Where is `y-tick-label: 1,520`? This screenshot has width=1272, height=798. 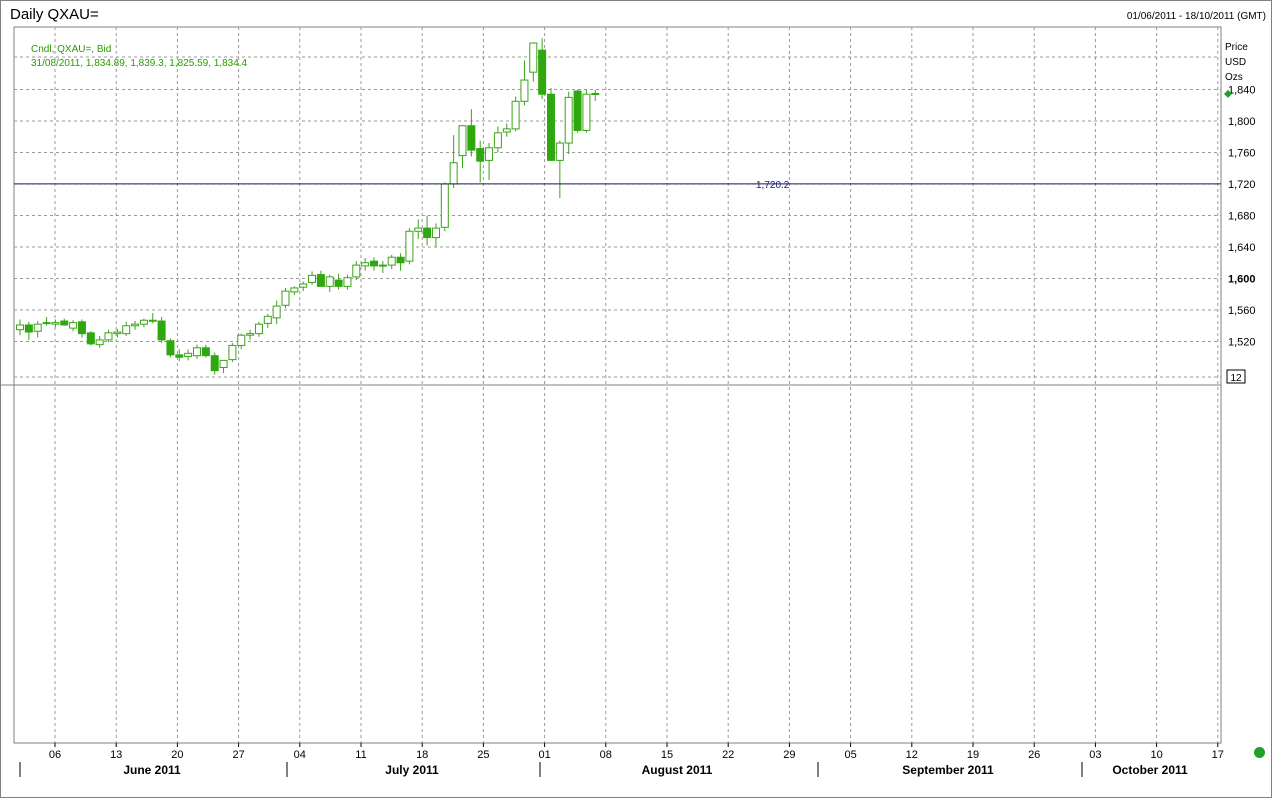 y-tick-label: 1,520 is located at coordinates (1242, 343).